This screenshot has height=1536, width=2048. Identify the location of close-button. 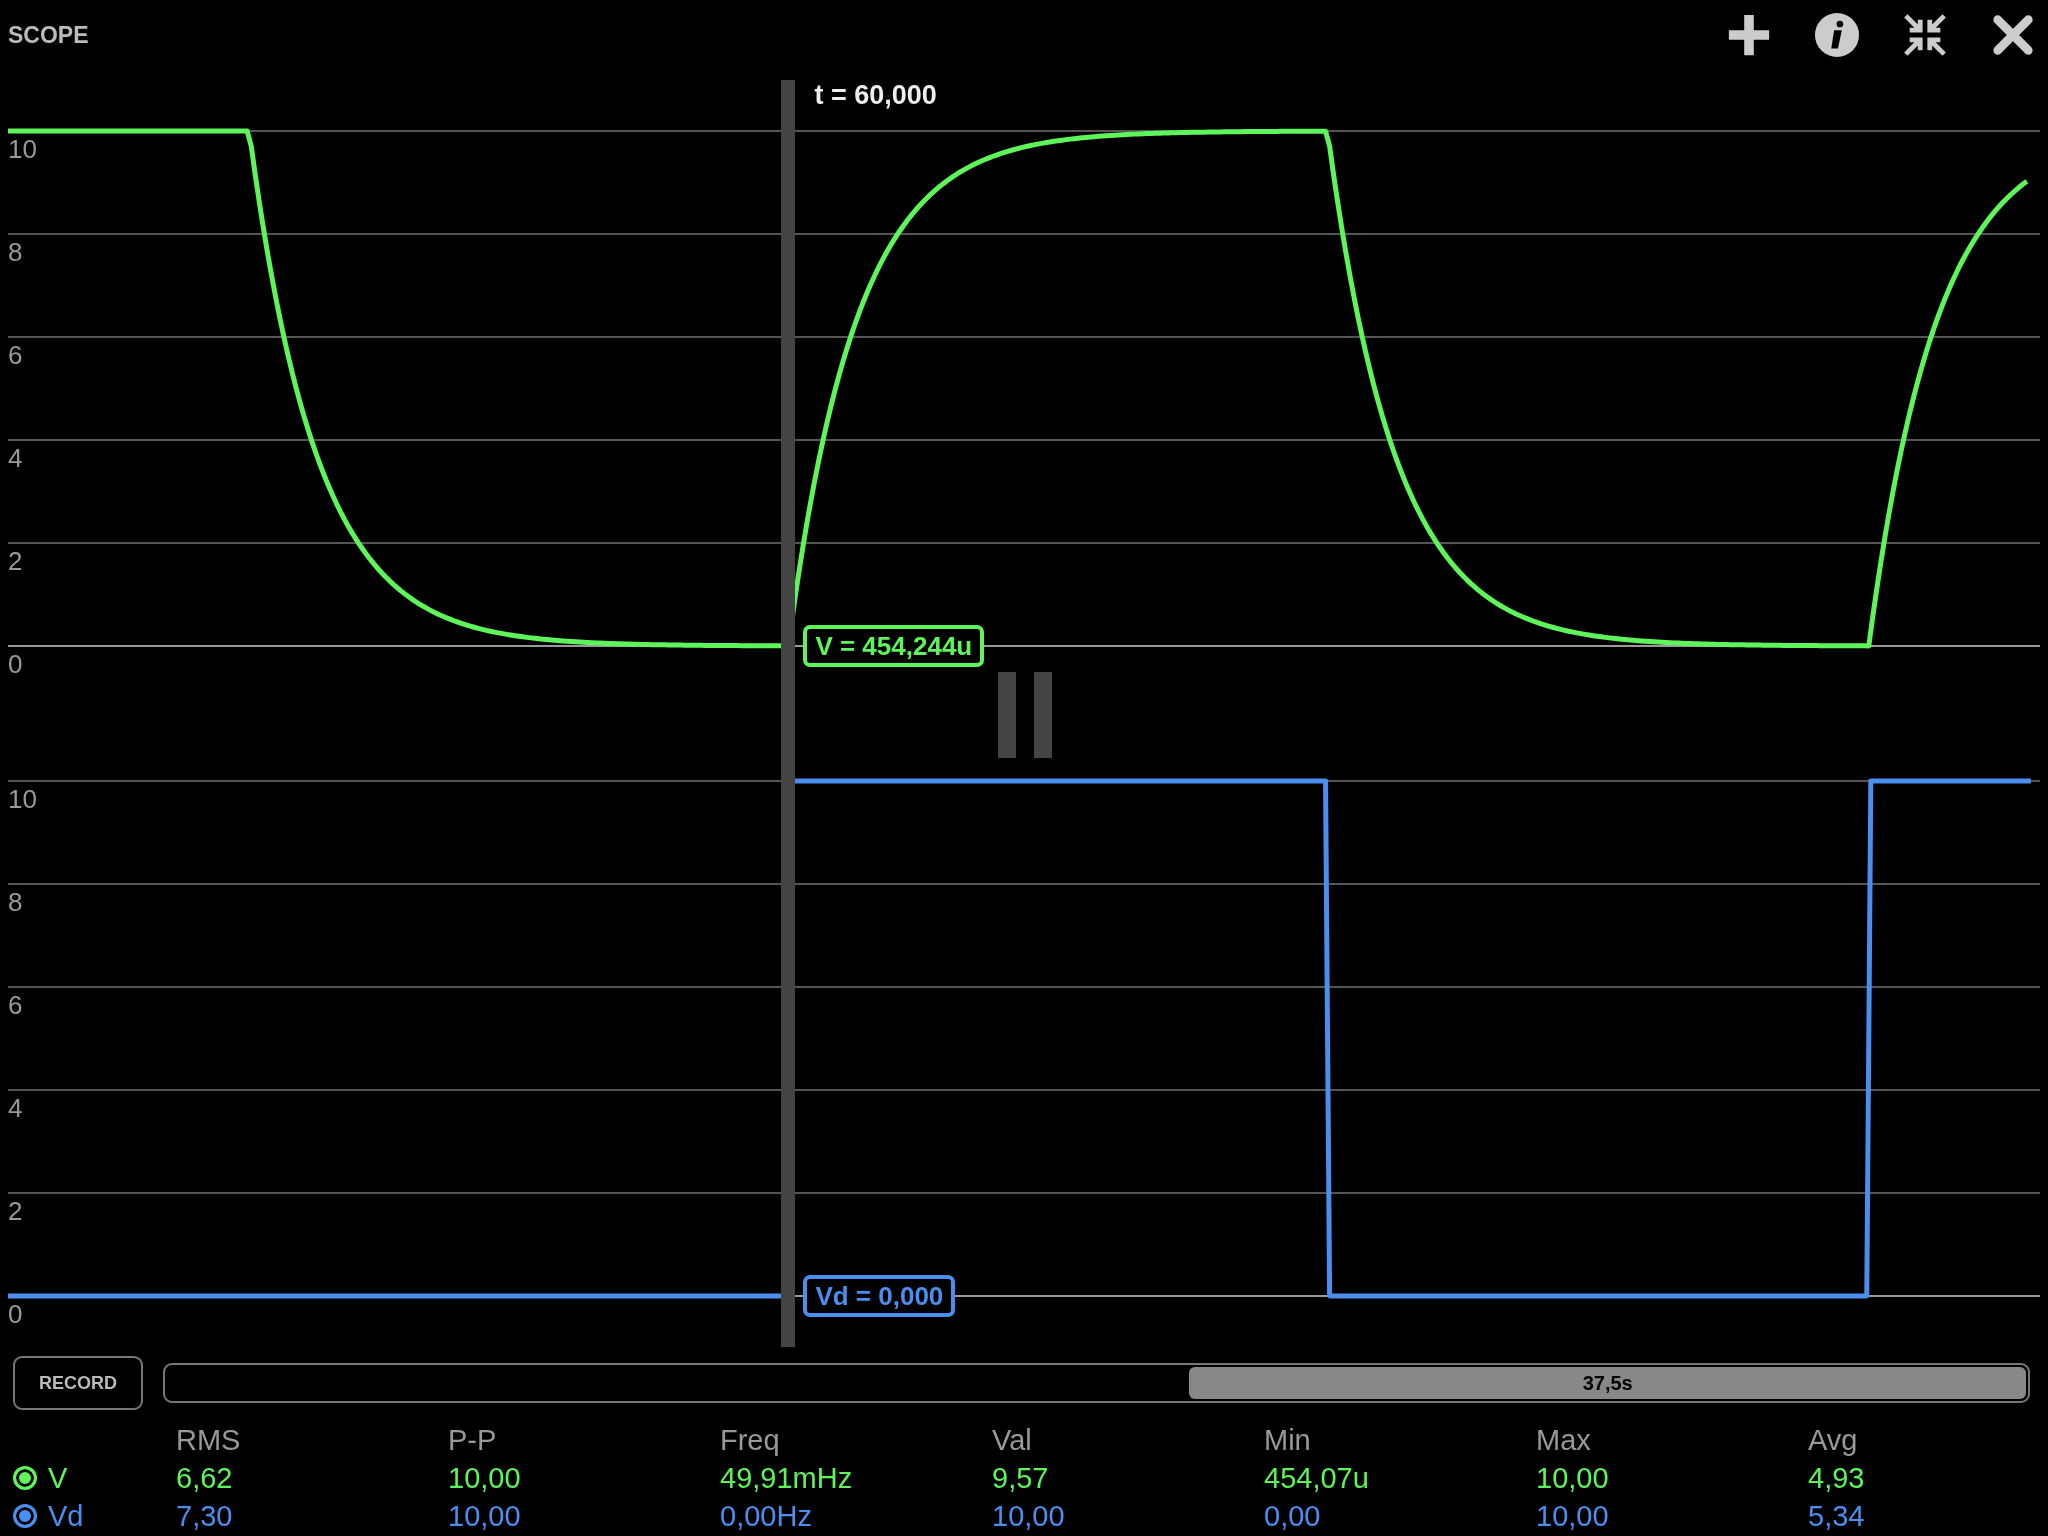
(2013, 35).